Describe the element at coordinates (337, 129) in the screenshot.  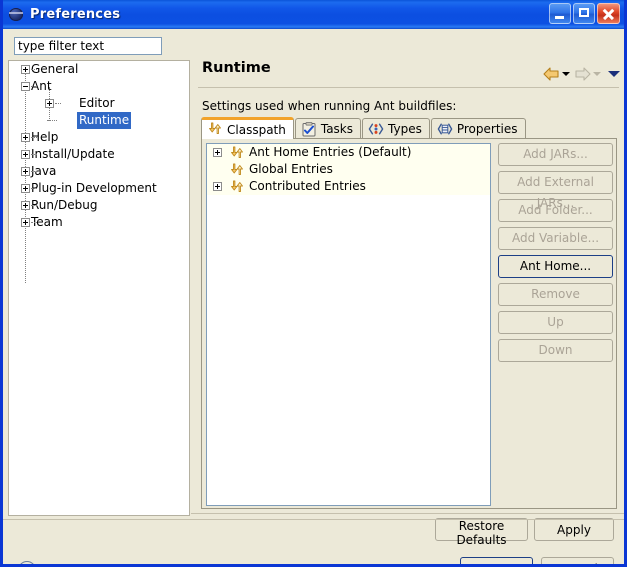
I see `tab-label: Tasks` at that location.